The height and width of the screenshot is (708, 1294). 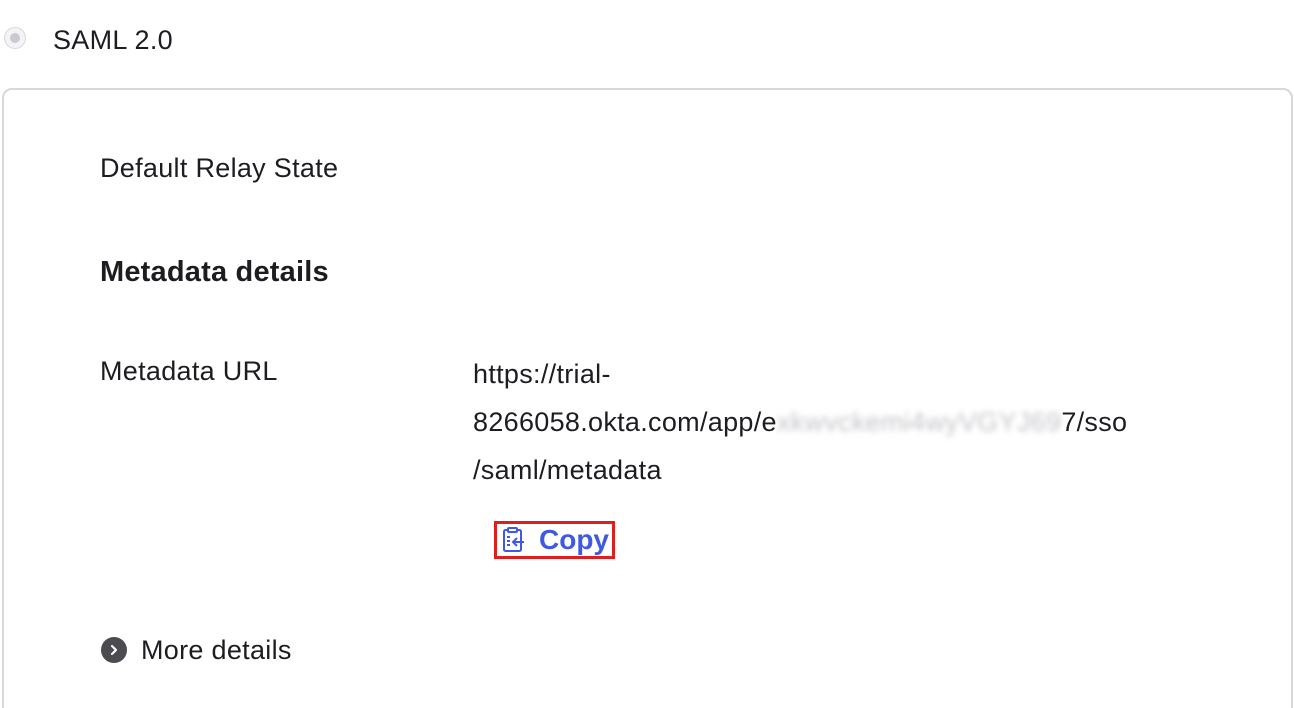 I want to click on radio-dot, so click(x=15, y=38).